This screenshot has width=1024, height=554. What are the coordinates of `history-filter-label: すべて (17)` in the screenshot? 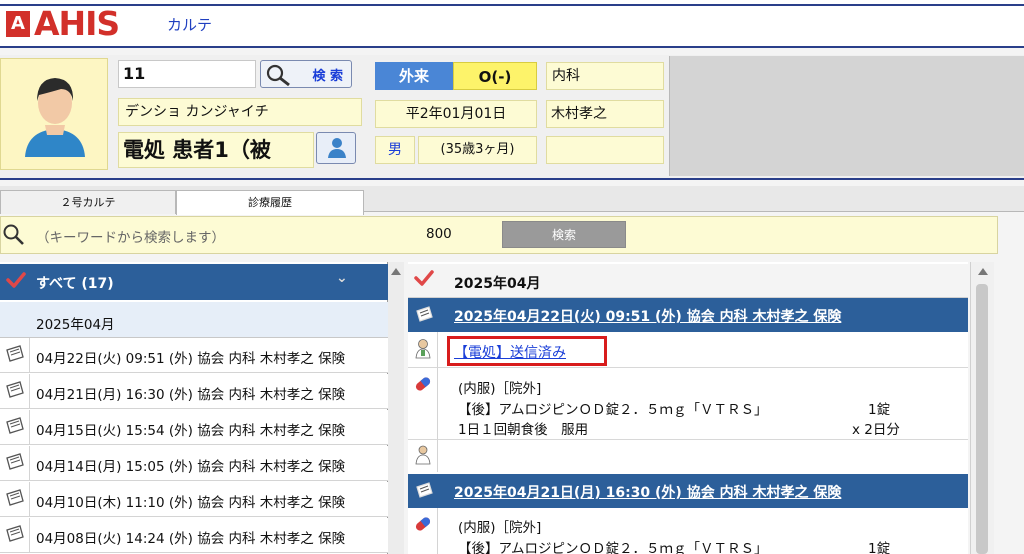 It's located at (75, 284).